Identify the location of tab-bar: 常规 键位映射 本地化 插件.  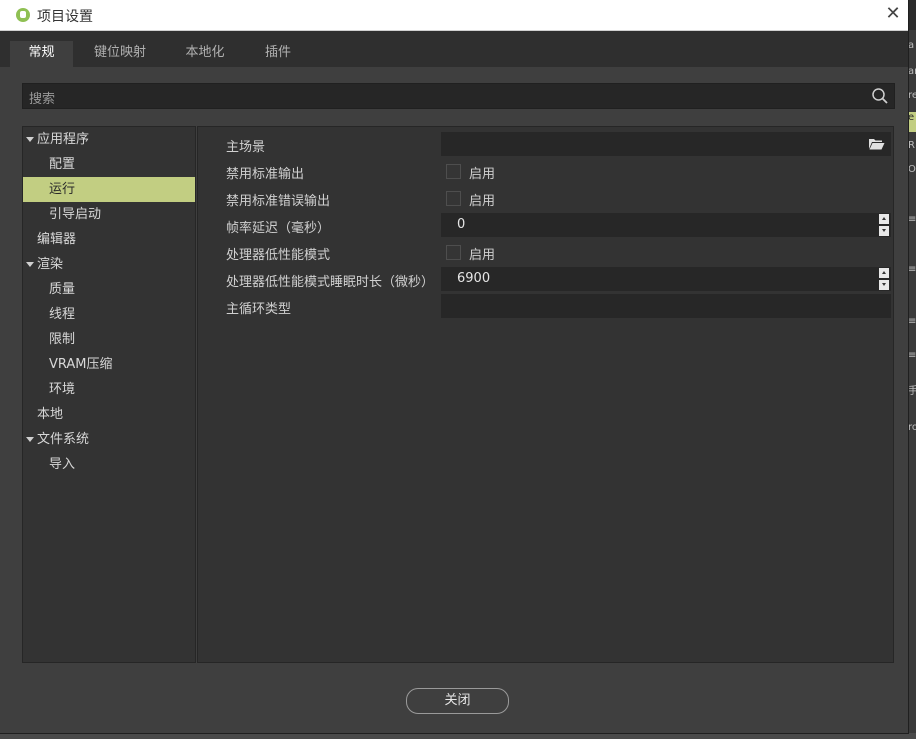
(454, 49).